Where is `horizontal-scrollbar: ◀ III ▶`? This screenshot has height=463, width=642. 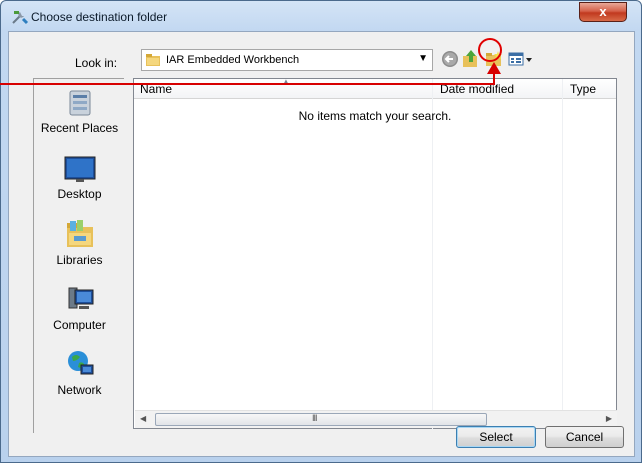
horizontal-scrollbar: ◀ III ▶ is located at coordinates (376, 419).